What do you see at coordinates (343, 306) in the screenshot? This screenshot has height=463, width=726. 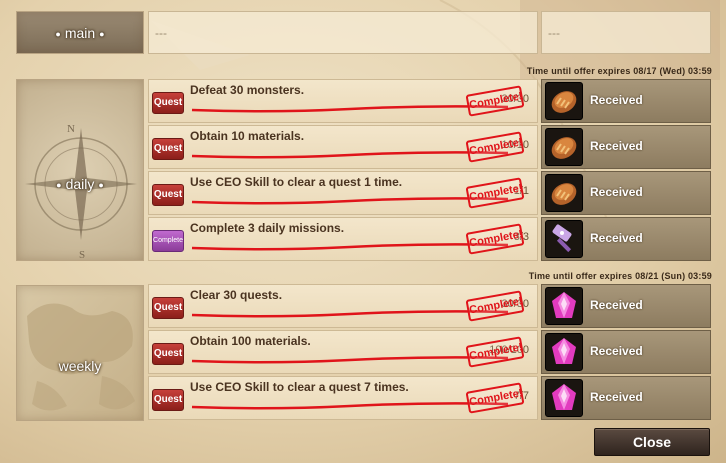 I see `quest-row: Quest Clear 30 quests. 30/30 Complete!` at bounding box center [343, 306].